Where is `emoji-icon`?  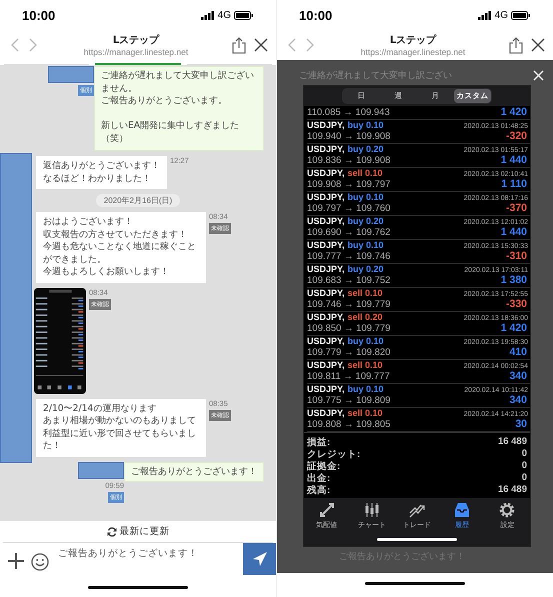
emoji-icon is located at coordinates (40, 562).